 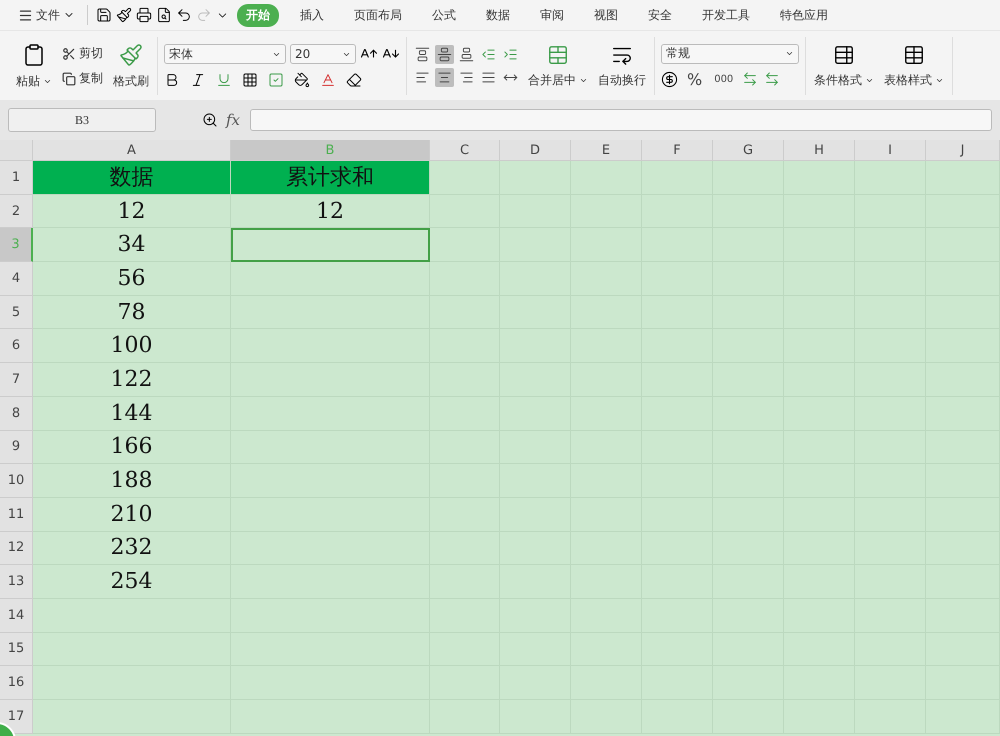 I want to click on ribbon-tab: 开发工具, so click(x=726, y=15).